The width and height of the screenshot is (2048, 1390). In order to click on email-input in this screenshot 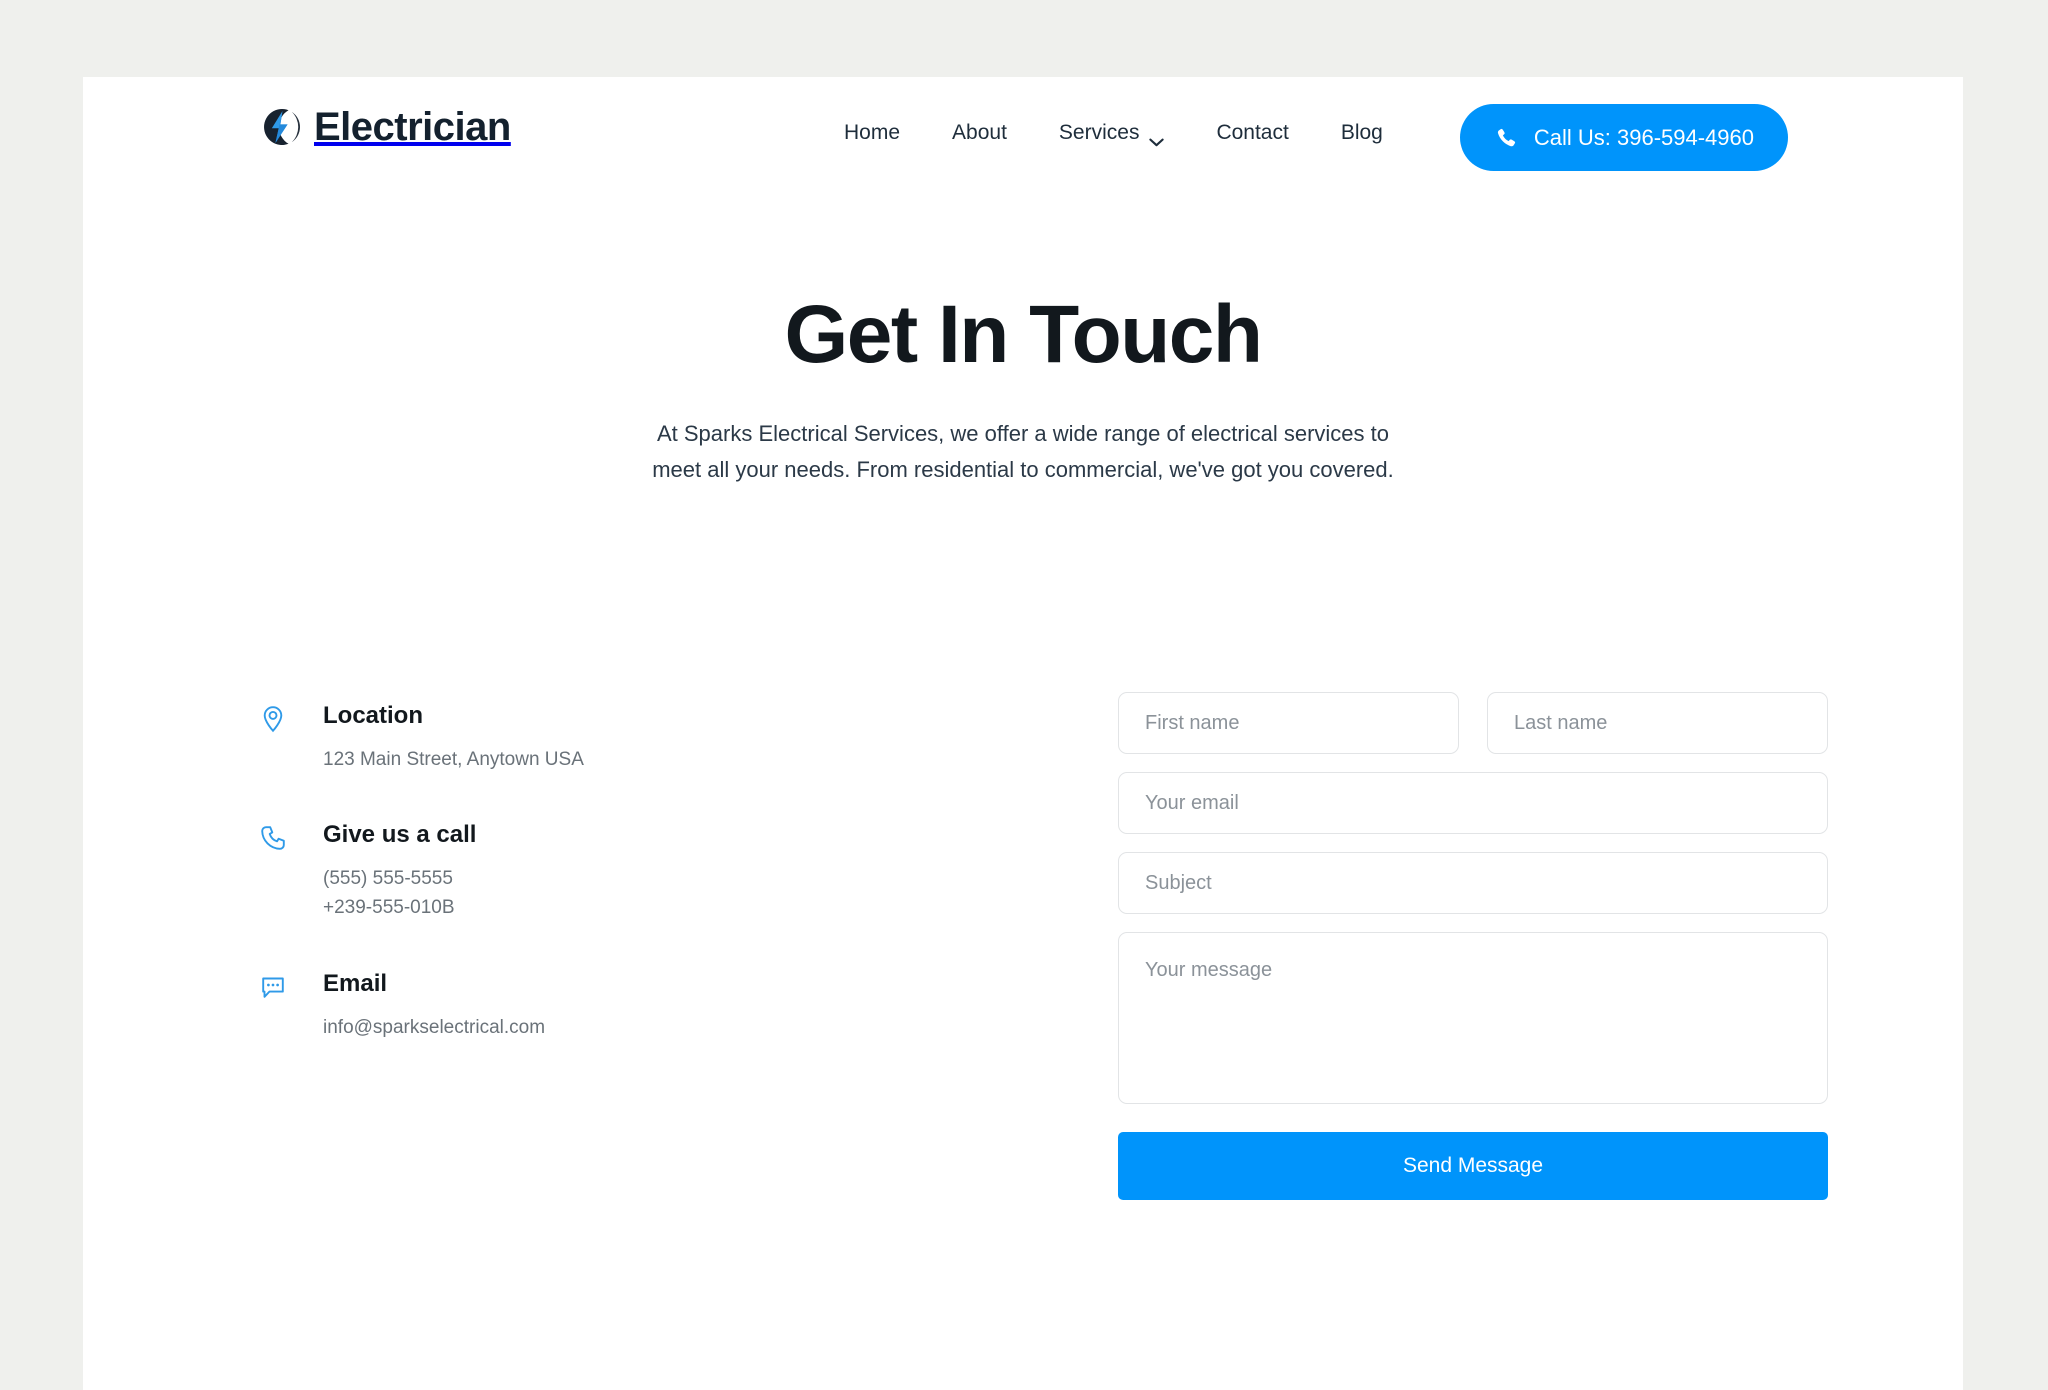, I will do `click(1473, 803)`.